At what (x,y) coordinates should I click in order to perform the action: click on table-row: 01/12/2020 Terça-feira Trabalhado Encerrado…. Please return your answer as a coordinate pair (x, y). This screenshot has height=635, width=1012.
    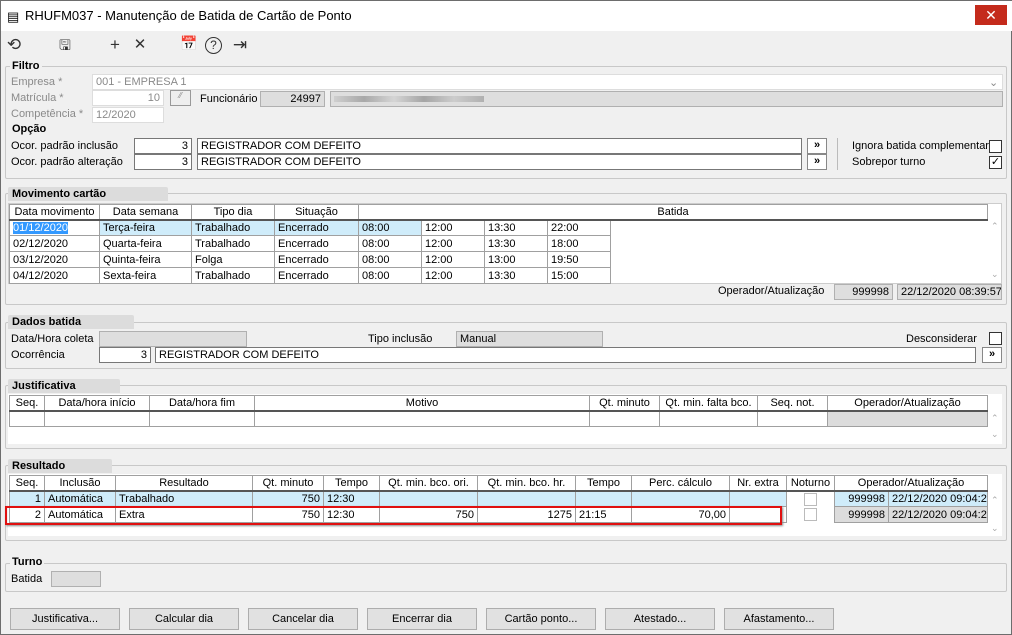
    Looking at the image, I should click on (498, 227).